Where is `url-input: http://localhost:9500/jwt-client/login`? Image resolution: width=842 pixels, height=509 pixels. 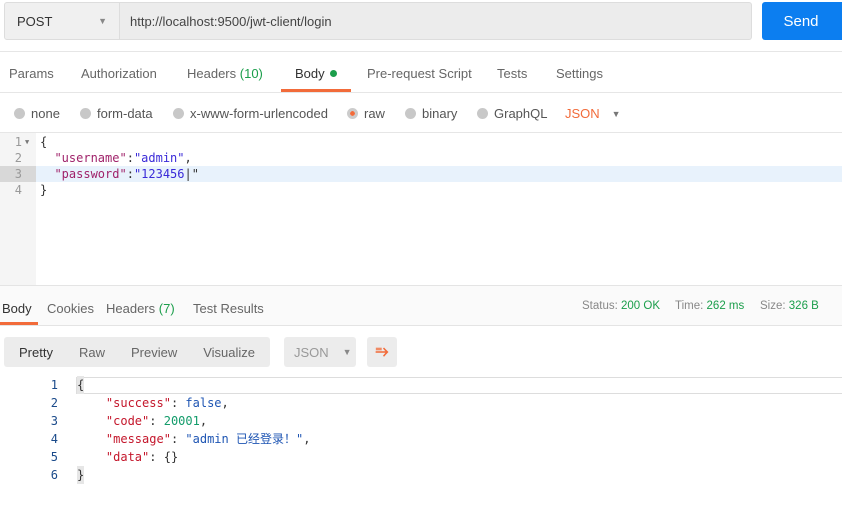 url-input: http://localhost:9500/jwt-client/login is located at coordinates (436, 21).